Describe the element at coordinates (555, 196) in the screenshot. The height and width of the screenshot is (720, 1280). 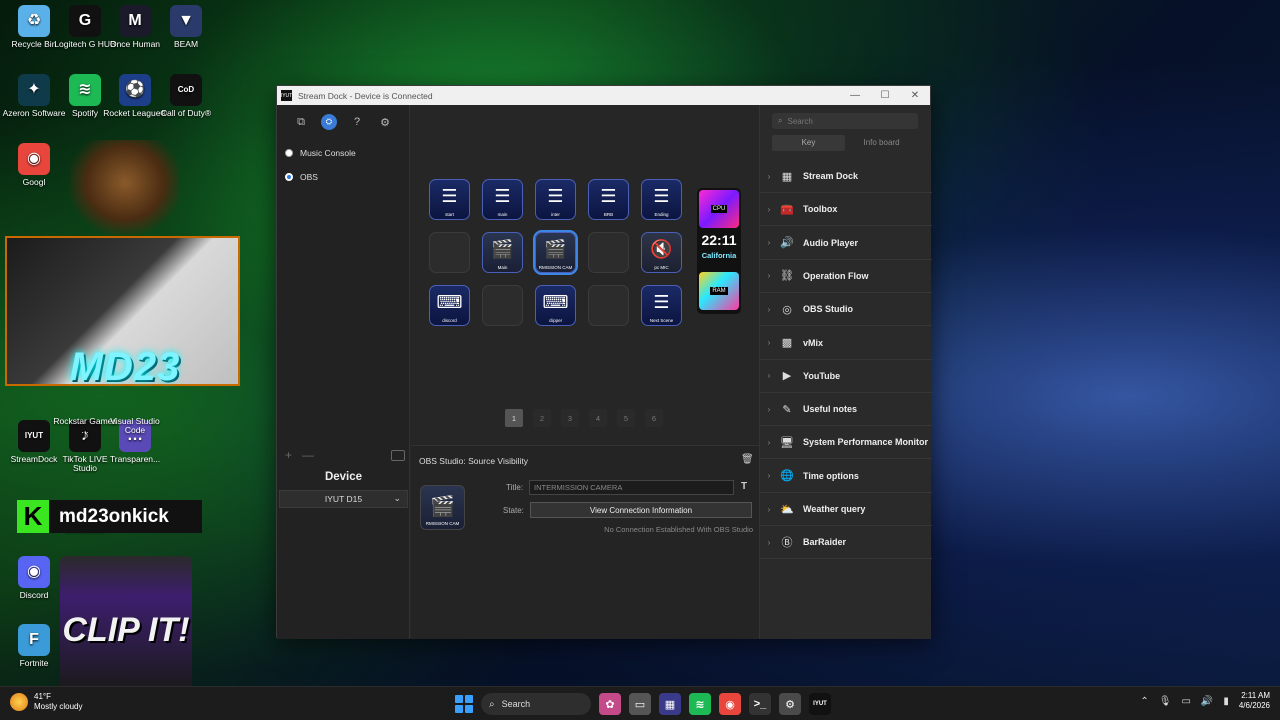
I see `layers-icon: ☰` at that location.